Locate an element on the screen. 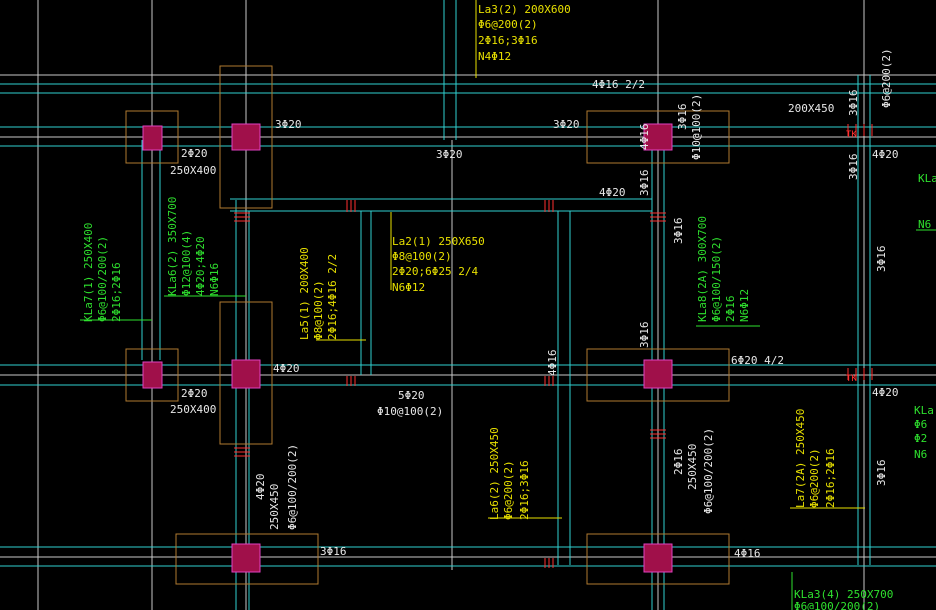  kla6-bars: 4Φ20;4Φ20 is located at coordinates (200, 266).